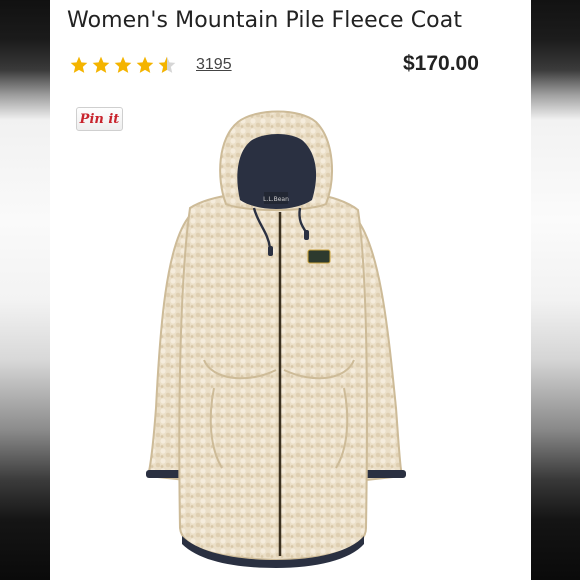 Image resolution: width=580 pixels, height=580 pixels. I want to click on pin-it-label: Pin it, so click(99, 119).